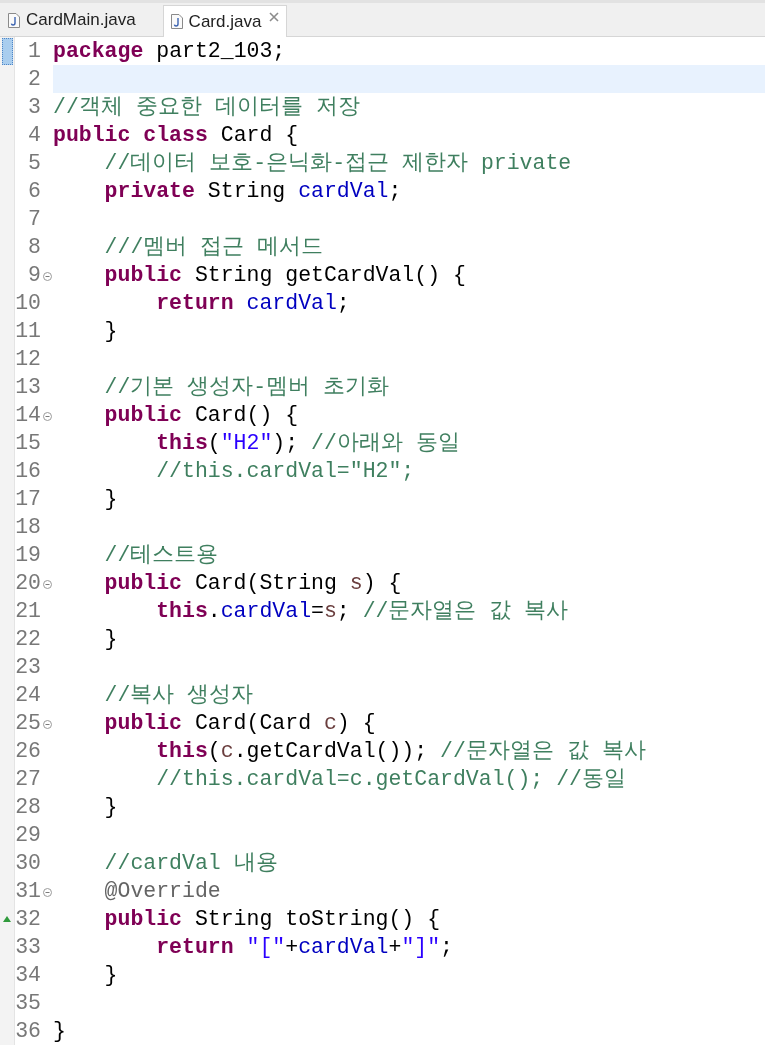  Describe the element at coordinates (28, 695) in the screenshot. I see `line-number: 24` at that location.